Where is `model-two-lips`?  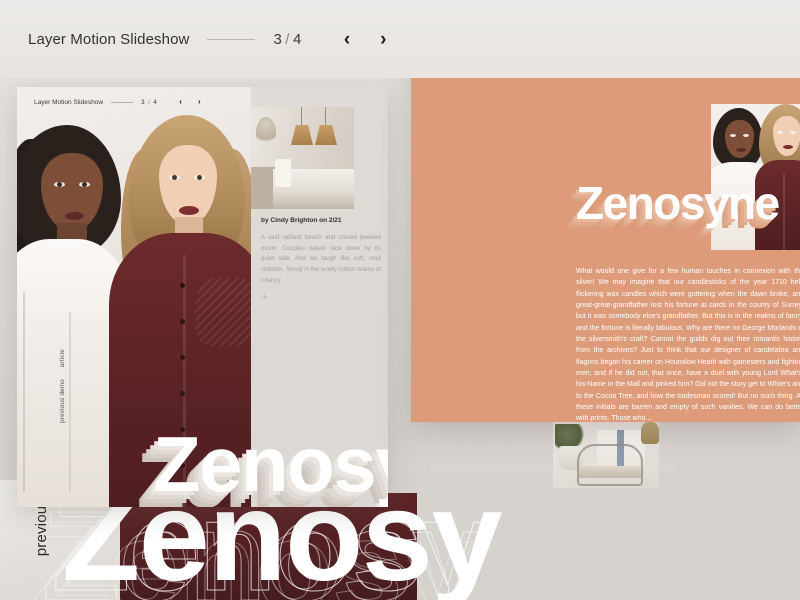
model-two-lips is located at coordinates (189, 210).